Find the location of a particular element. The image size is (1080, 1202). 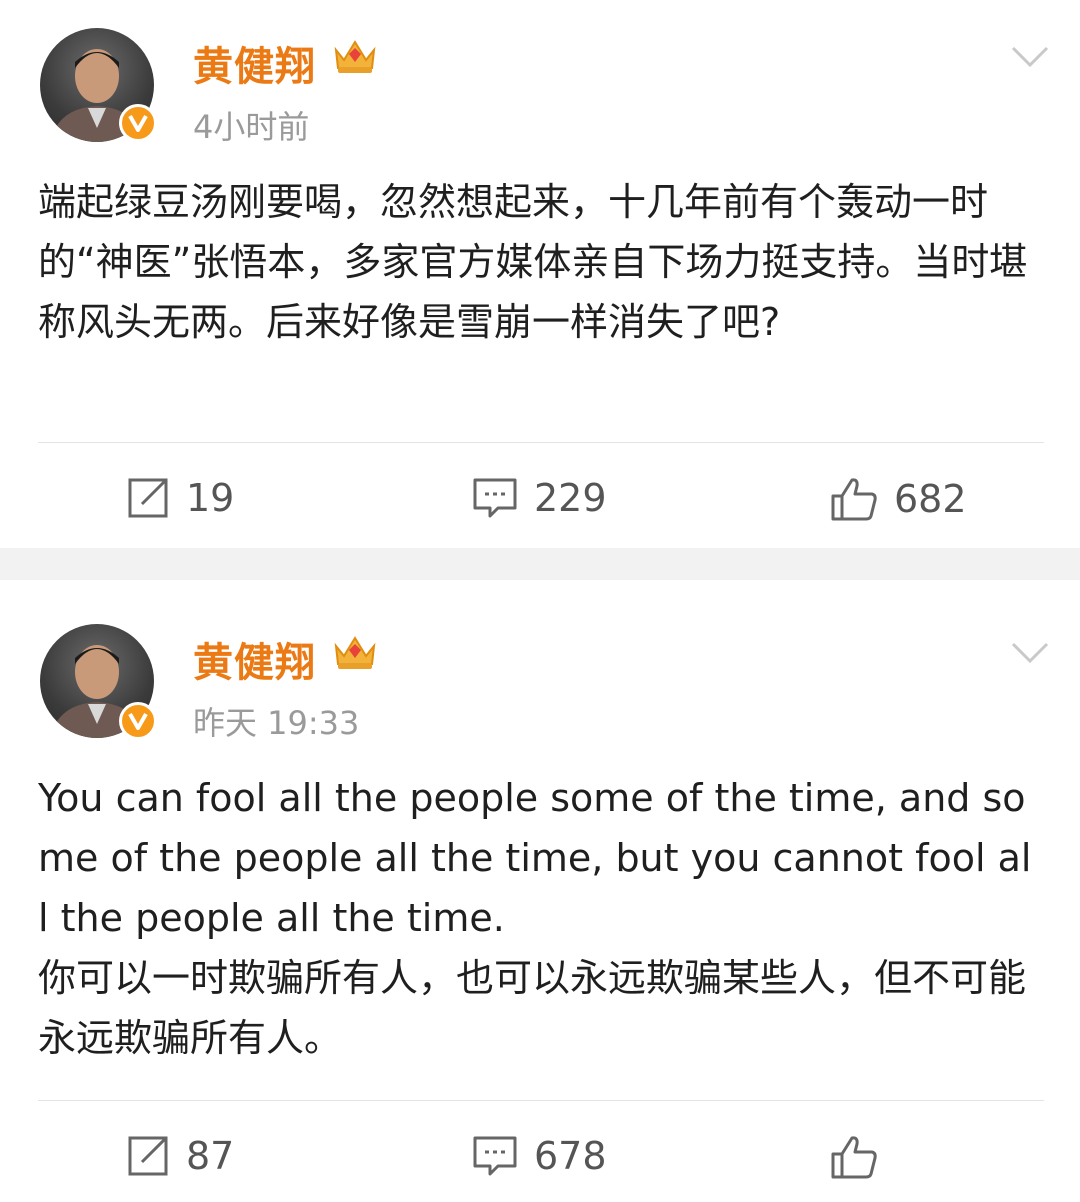

post-separator is located at coordinates (540, 564).